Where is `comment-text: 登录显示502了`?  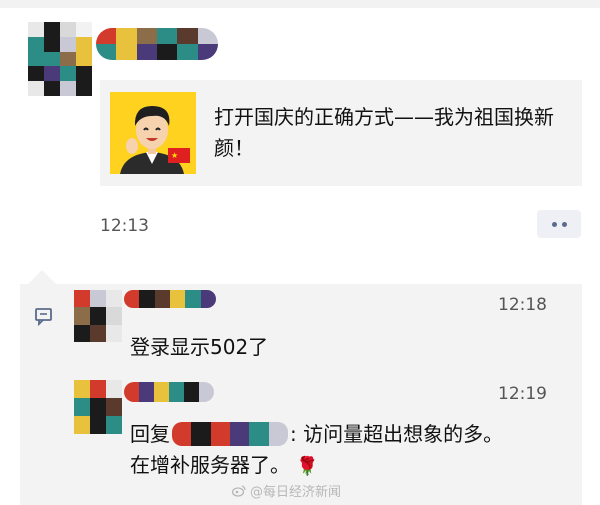
comment-text: 登录显示502了 is located at coordinates (199, 347).